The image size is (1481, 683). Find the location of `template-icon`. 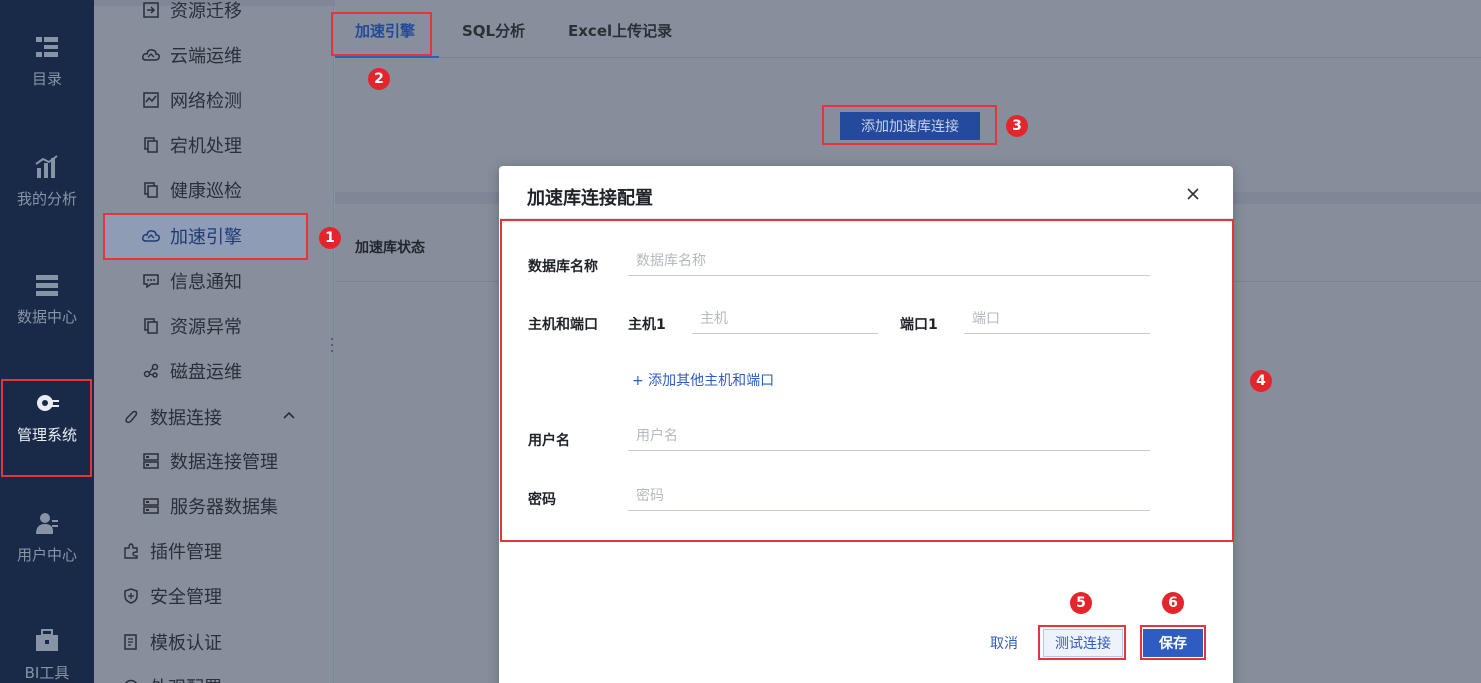

template-icon is located at coordinates (131, 642).